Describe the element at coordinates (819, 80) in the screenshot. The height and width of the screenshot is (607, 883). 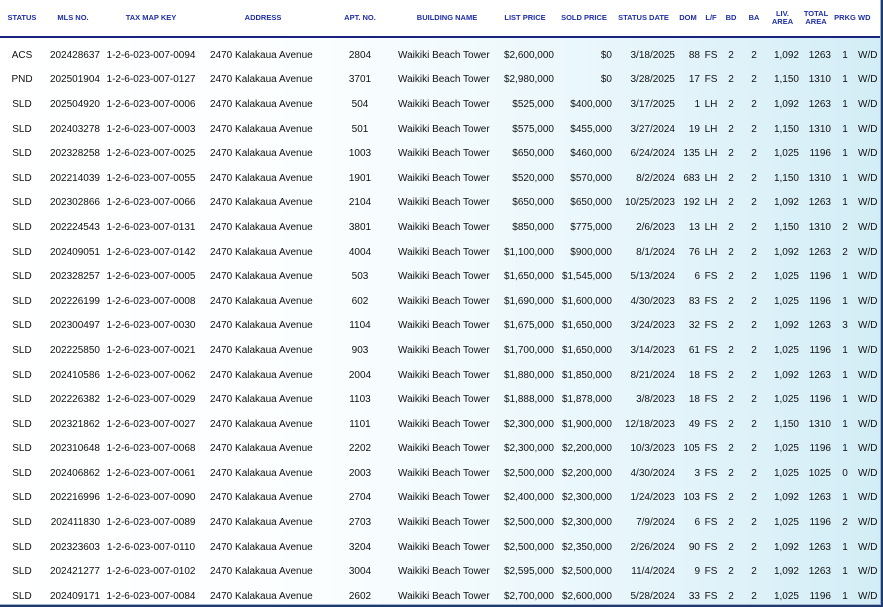
I see `cell-total-area: 1310` at that location.